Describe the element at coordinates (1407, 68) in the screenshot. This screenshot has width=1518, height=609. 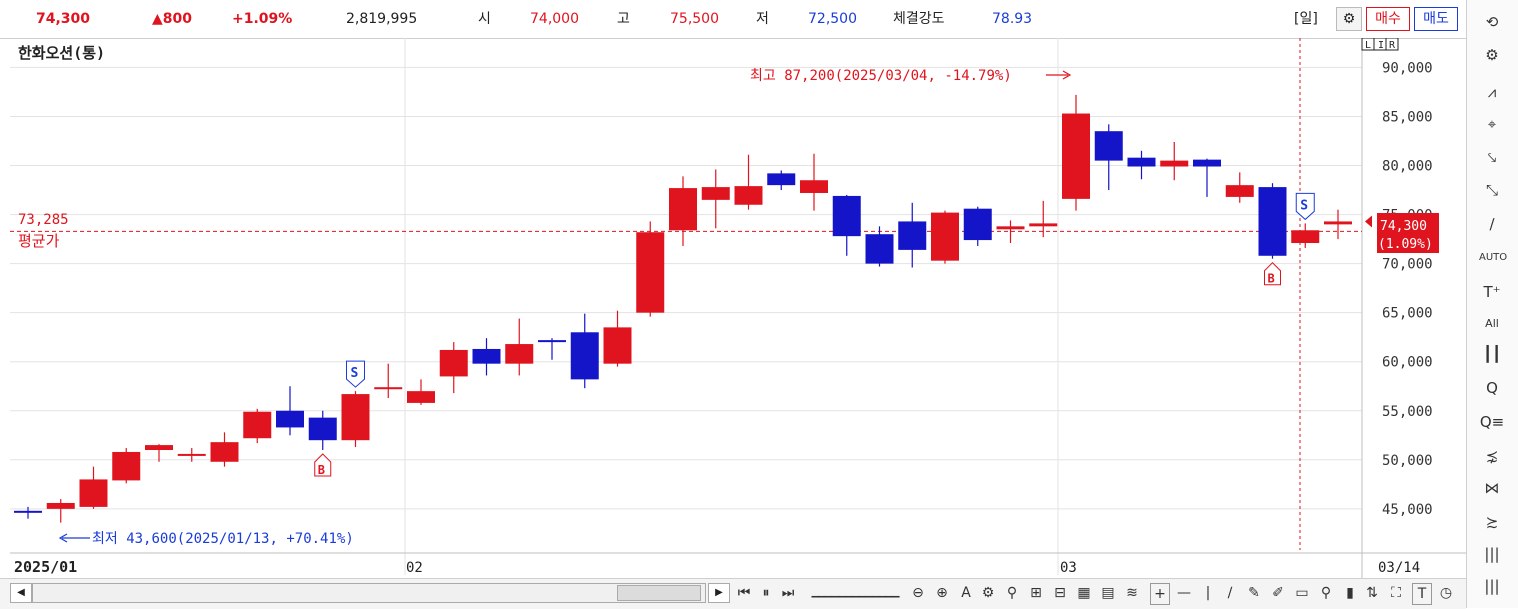
I see `y-tick-label: 90,000` at that location.